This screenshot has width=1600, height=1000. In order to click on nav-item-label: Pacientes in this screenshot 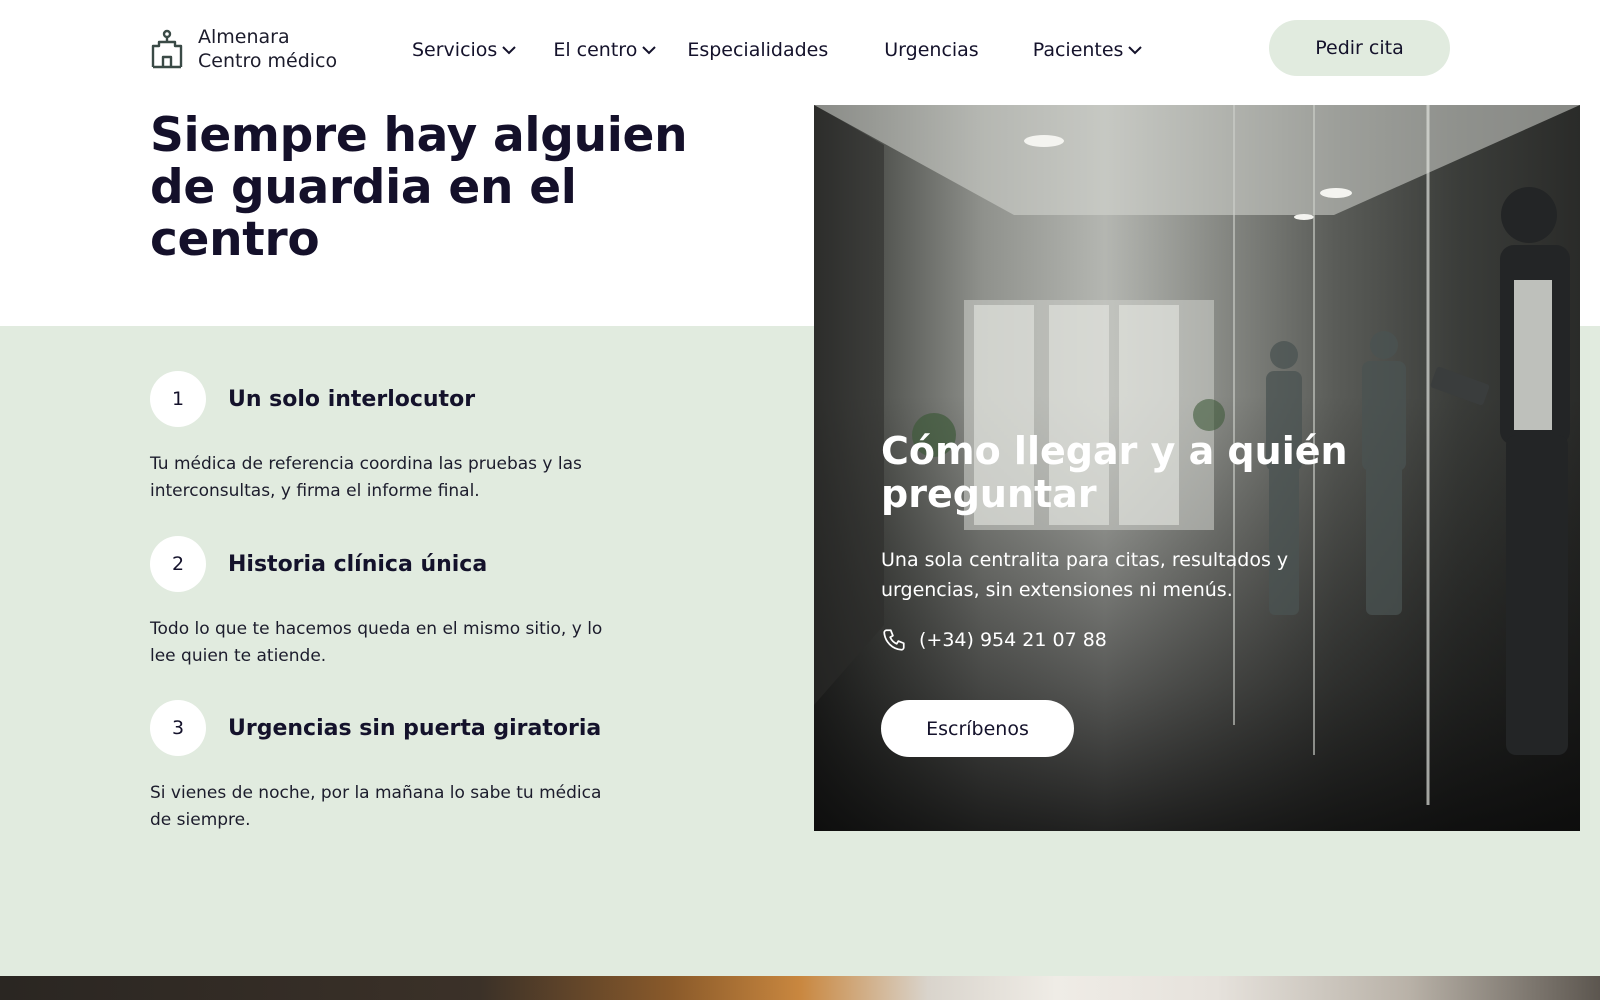, I will do `click(1078, 50)`.